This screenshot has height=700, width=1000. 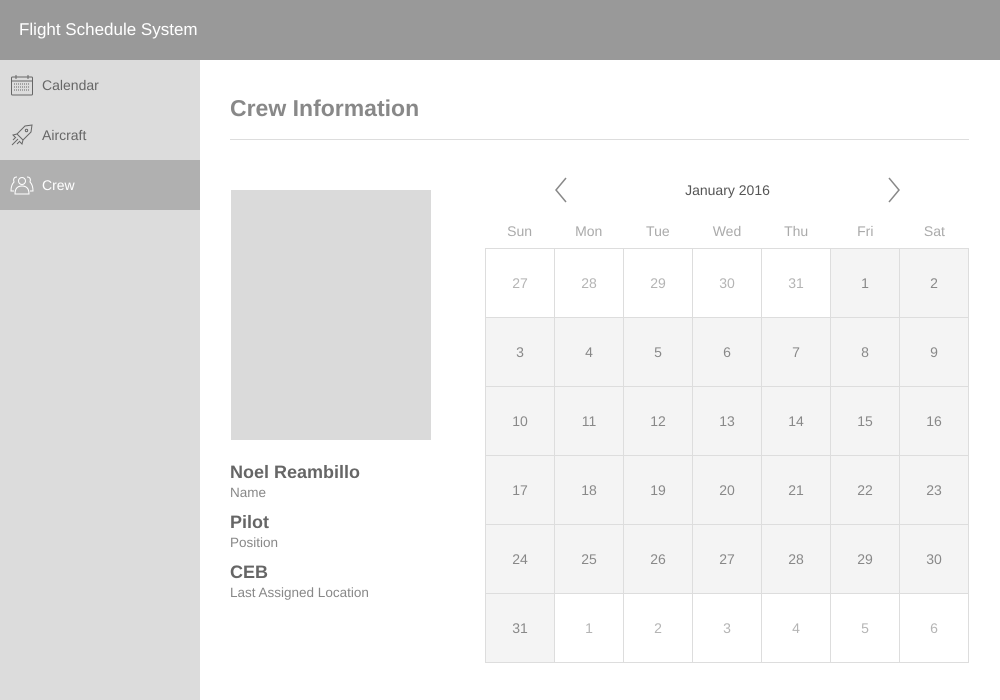 I want to click on day-cell: 20, so click(x=727, y=490).